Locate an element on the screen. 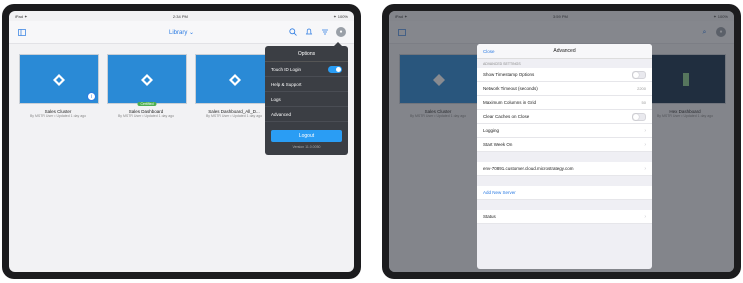 The height and width of the screenshot is (283, 743). bell-icon is located at coordinates (308, 32).